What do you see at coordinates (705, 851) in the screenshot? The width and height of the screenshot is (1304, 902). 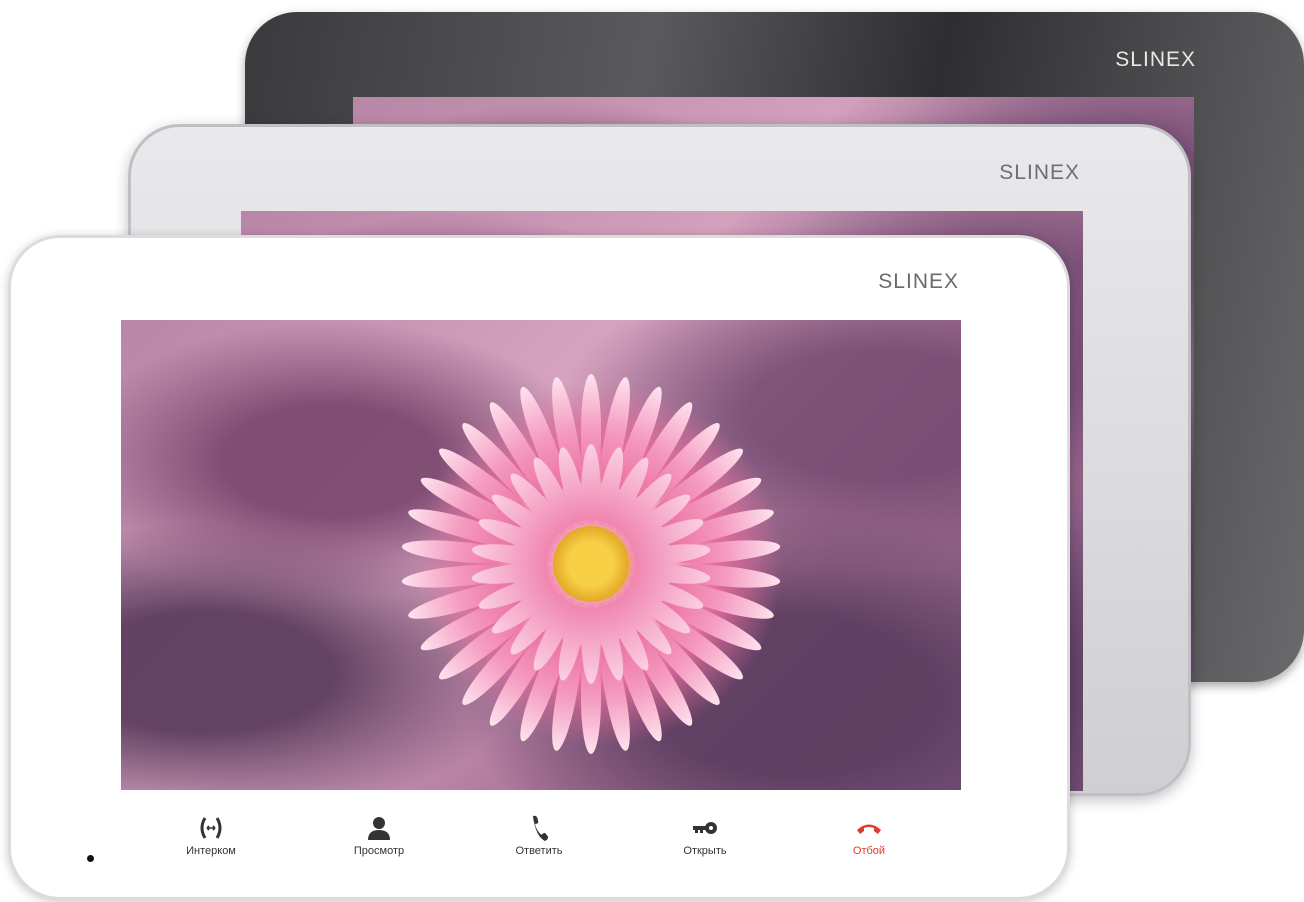 I see `open-label: Открыть` at bounding box center [705, 851].